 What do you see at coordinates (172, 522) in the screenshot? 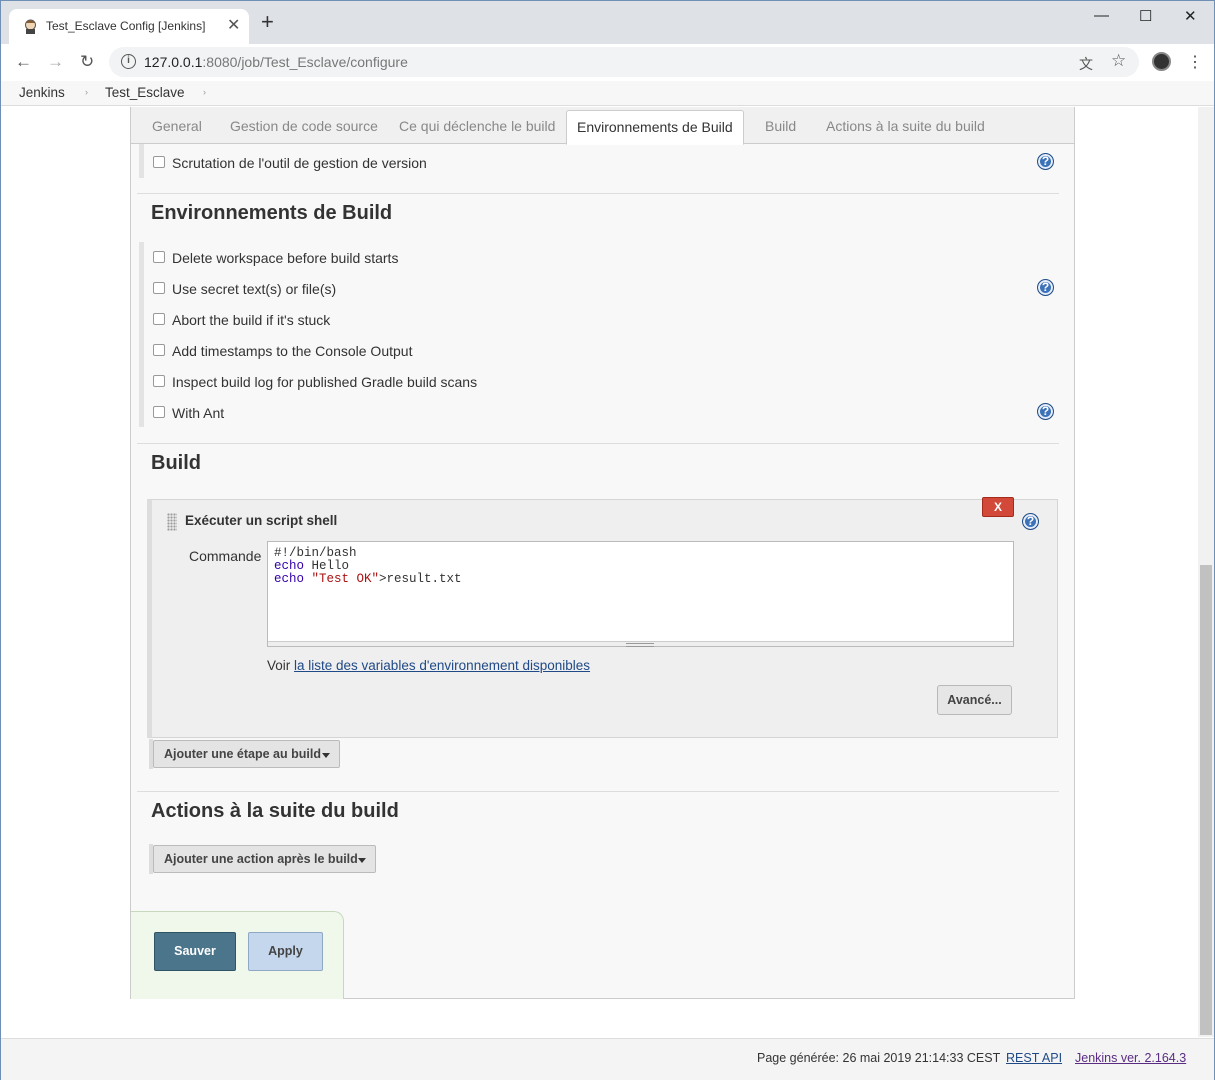
I see `drag-handle-icon` at bounding box center [172, 522].